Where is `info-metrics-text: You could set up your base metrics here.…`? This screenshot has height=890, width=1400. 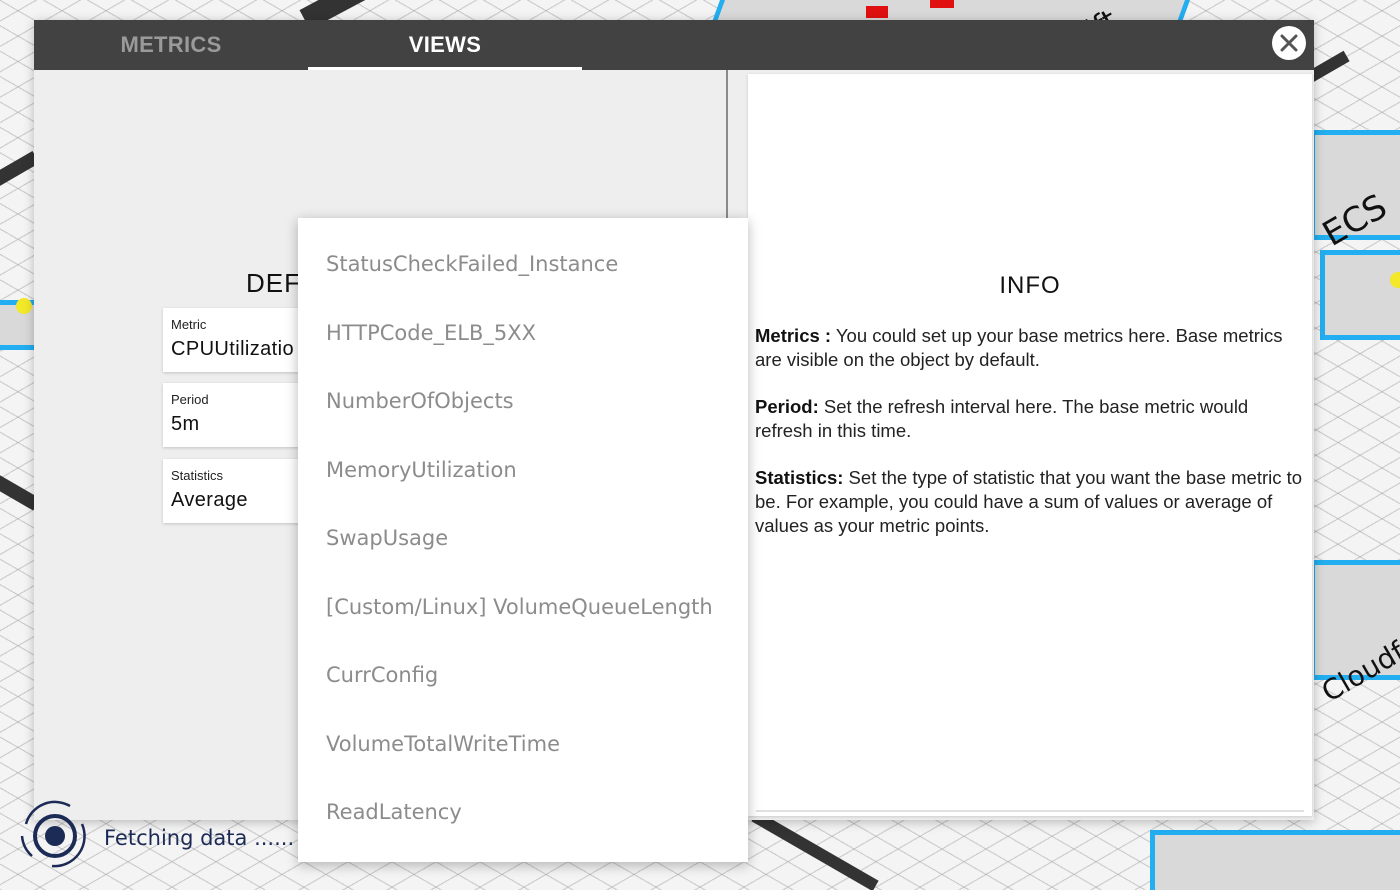
info-metrics-text: You could set up your base metrics here.… is located at coordinates (1019, 347).